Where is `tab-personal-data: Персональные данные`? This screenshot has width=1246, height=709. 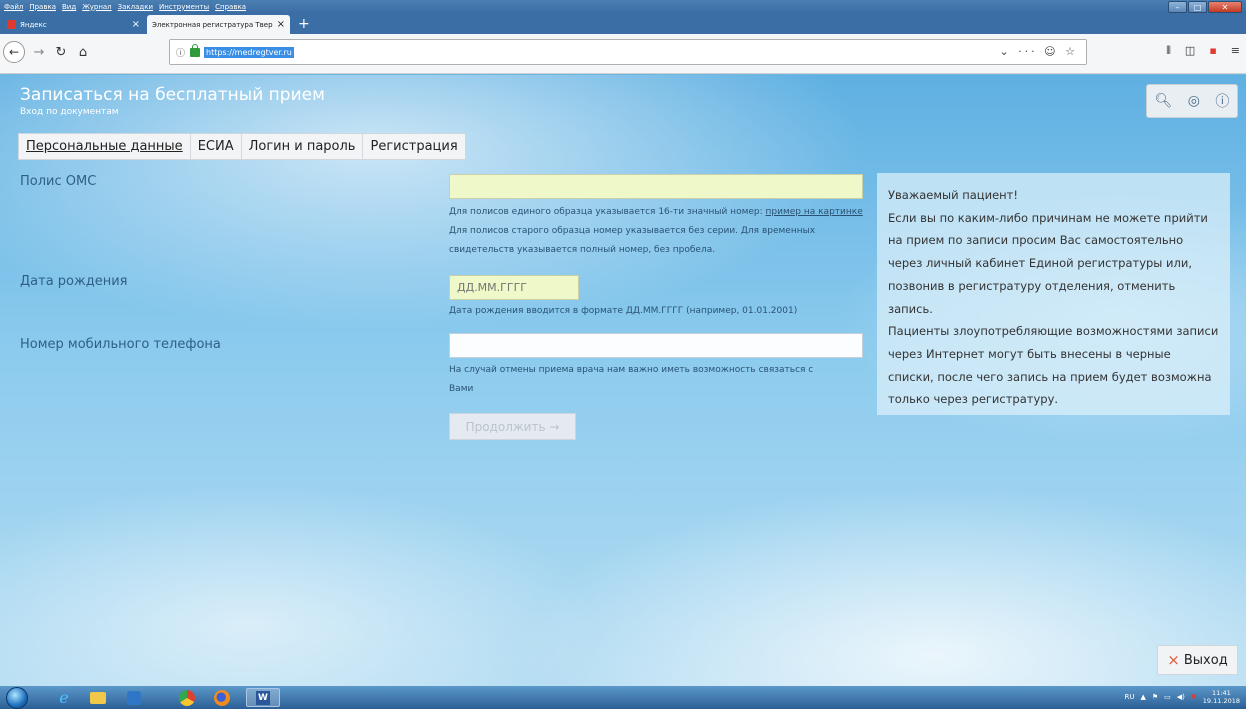 tab-personal-data: Персональные данные is located at coordinates (105, 146).